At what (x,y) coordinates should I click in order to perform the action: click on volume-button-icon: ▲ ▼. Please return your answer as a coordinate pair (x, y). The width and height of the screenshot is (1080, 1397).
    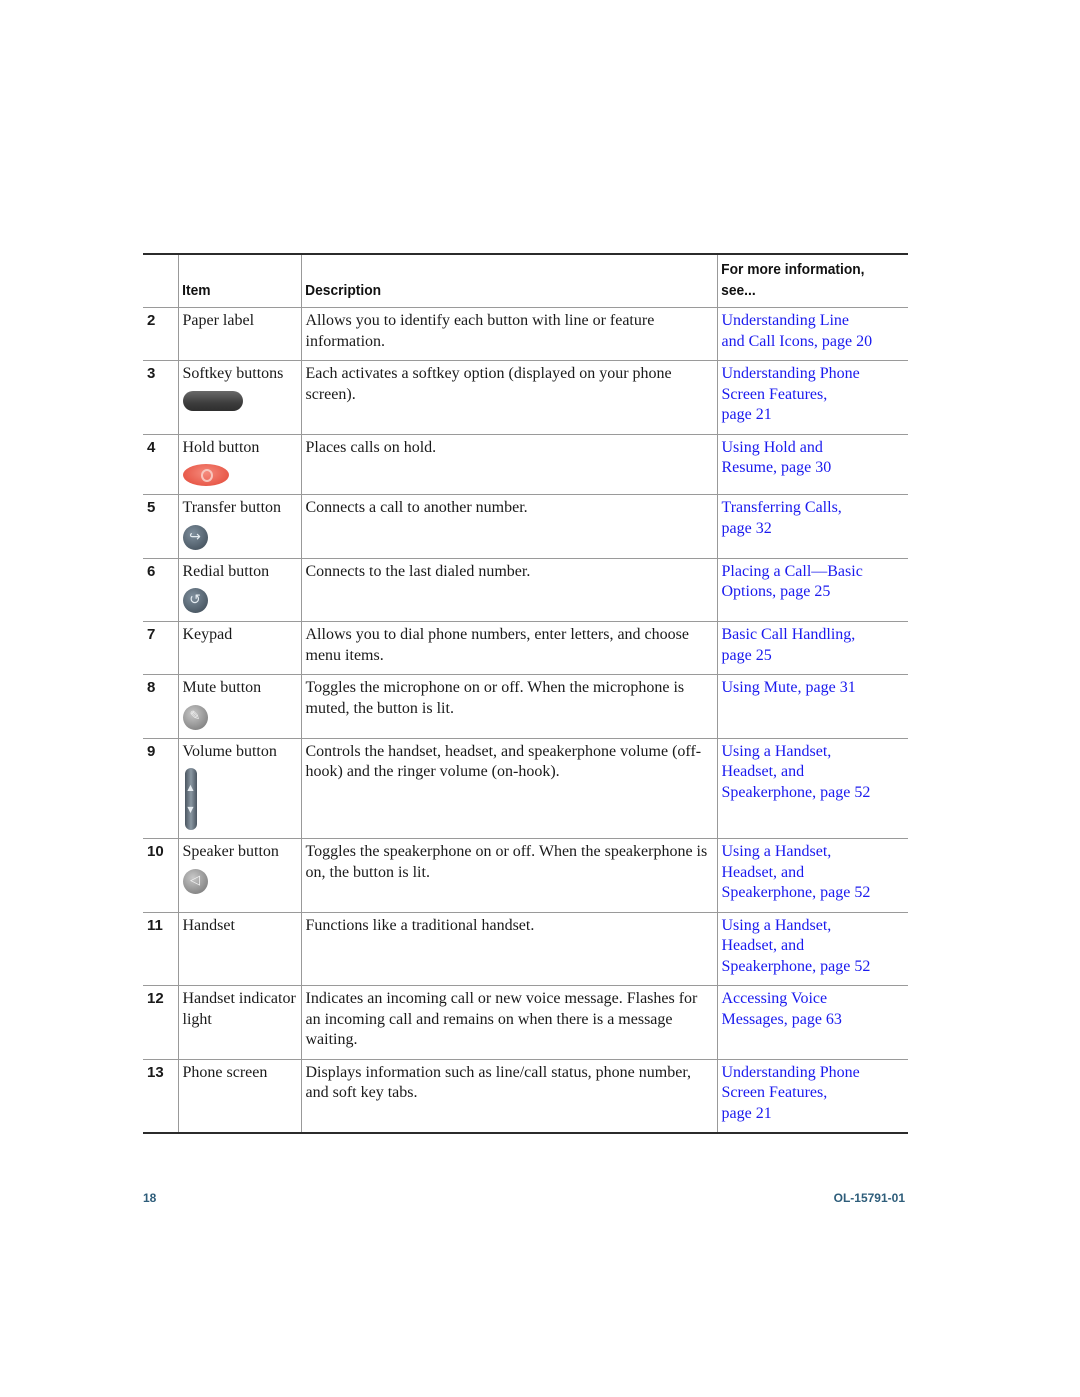
    Looking at the image, I should click on (240, 799).